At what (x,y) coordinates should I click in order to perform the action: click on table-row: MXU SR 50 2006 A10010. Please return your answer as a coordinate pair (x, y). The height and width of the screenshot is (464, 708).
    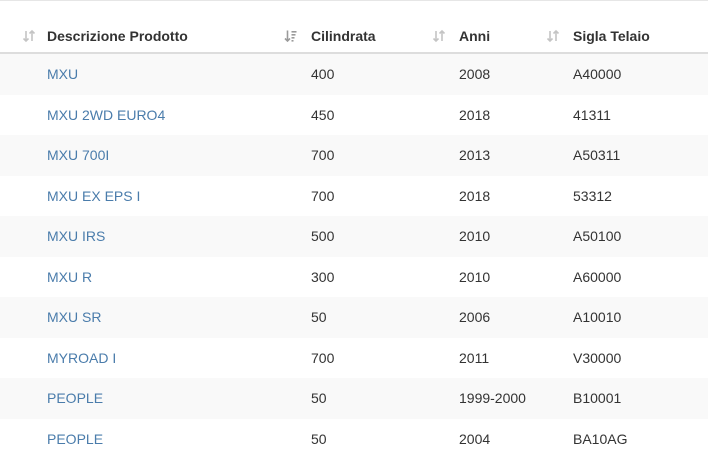
    Looking at the image, I should click on (354, 317).